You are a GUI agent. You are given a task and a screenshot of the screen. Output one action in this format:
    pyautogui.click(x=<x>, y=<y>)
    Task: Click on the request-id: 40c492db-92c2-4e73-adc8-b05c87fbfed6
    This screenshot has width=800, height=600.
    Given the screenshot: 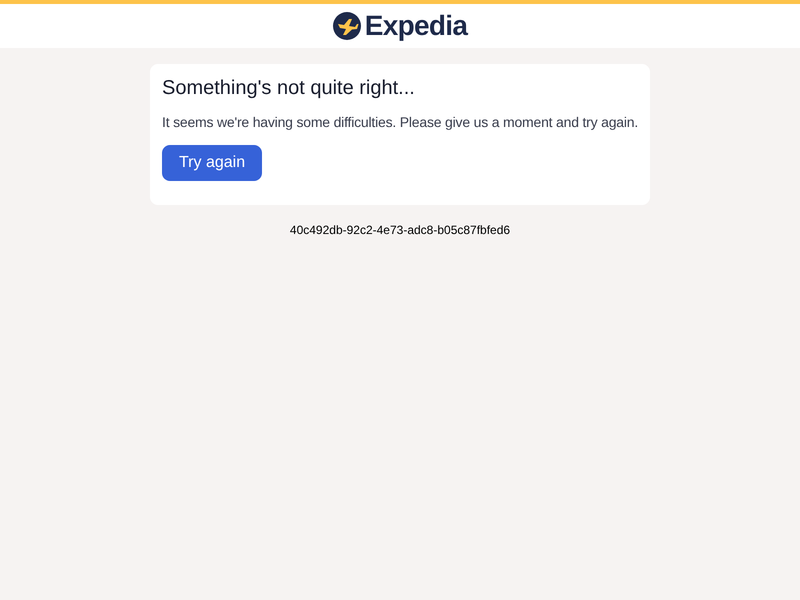 What is the action you would take?
    pyautogui.click(x=400, y=230)
    